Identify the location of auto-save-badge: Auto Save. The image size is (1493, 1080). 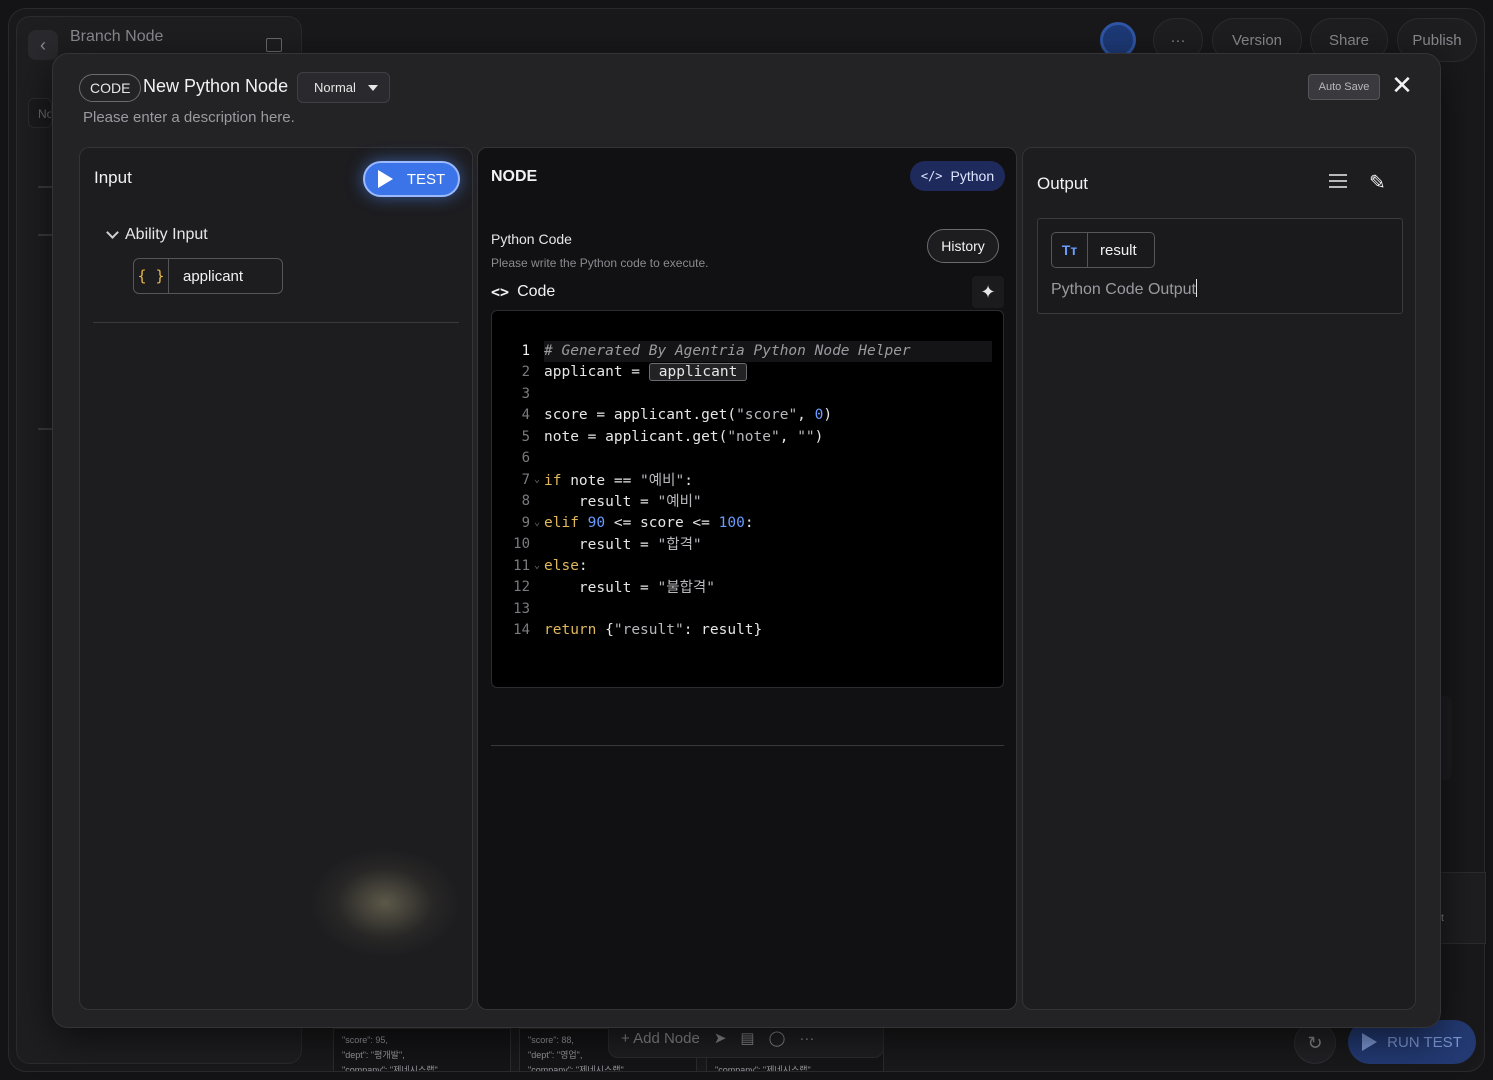
(1344, 87).